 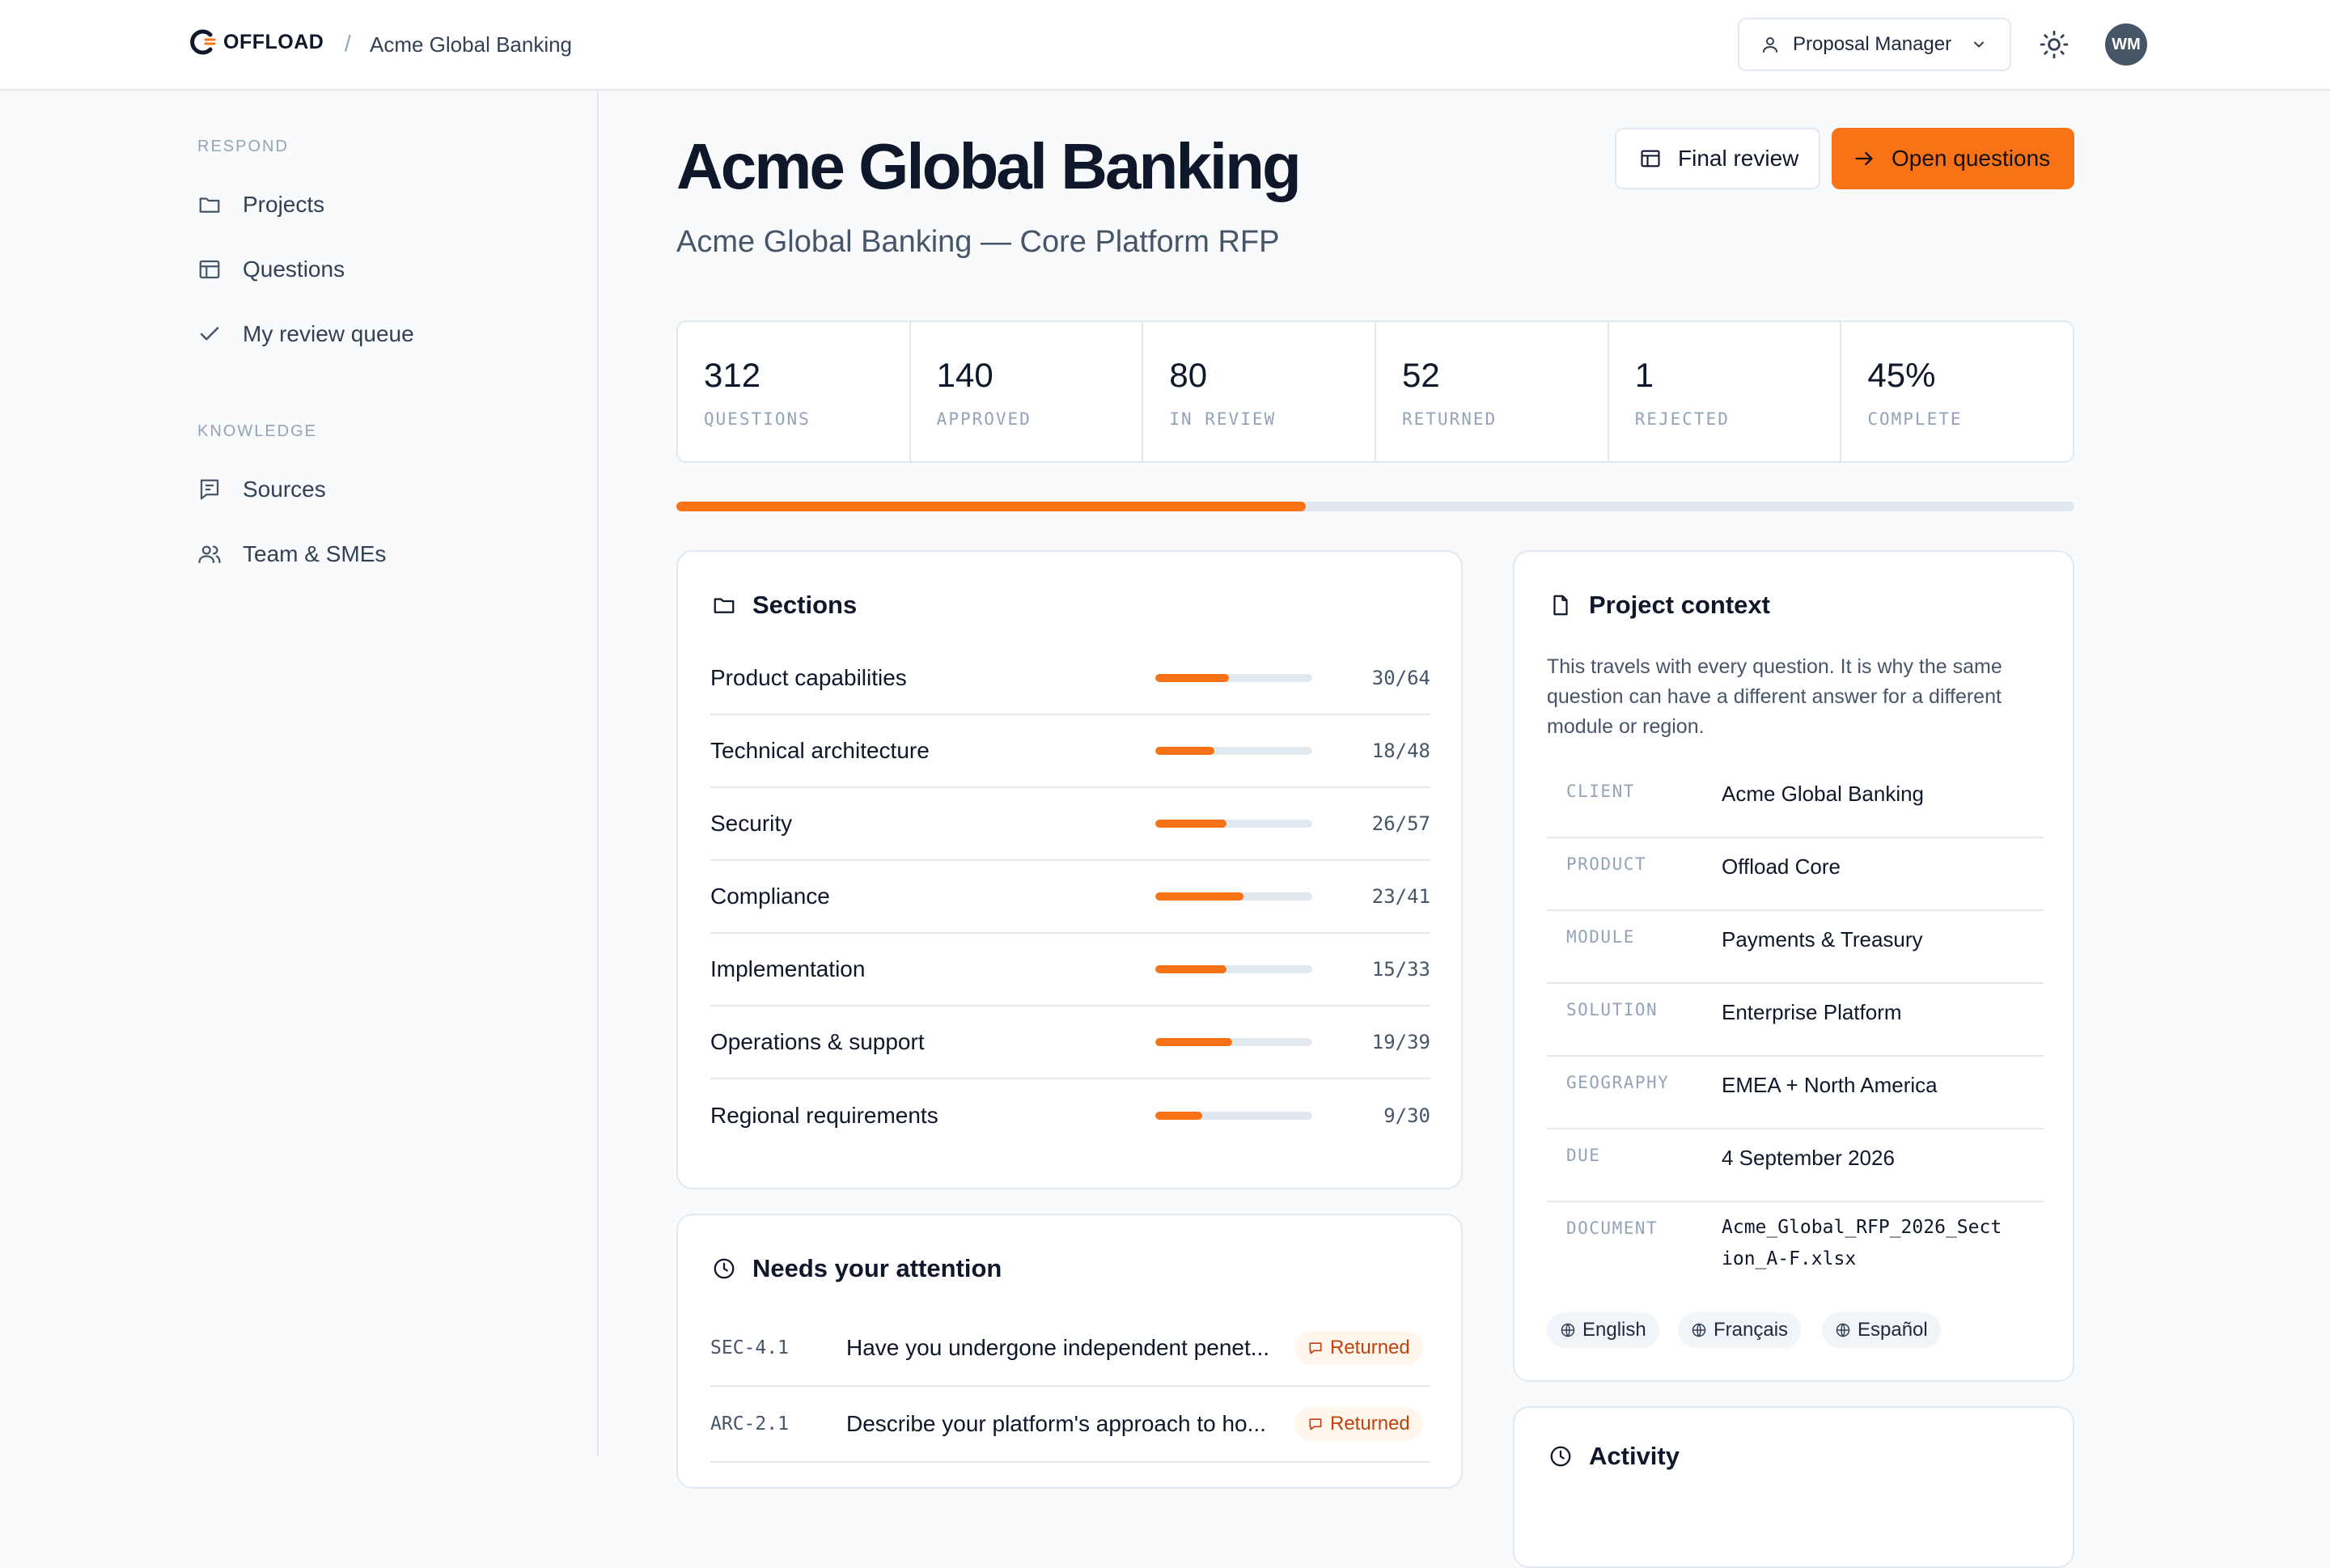 What do you see at coordinates (203, 42) in the screenshot?
I see `logo-mark-icon` at bounding box center [203, 42].